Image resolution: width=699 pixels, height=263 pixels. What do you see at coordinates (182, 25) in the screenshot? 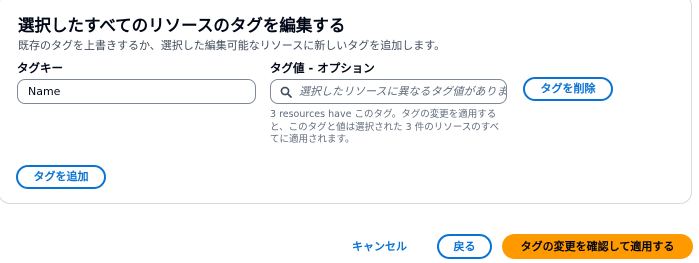
I see `page-title: 選択したすべてのリソースのタグを編集する` at bounding box center [182, 25].